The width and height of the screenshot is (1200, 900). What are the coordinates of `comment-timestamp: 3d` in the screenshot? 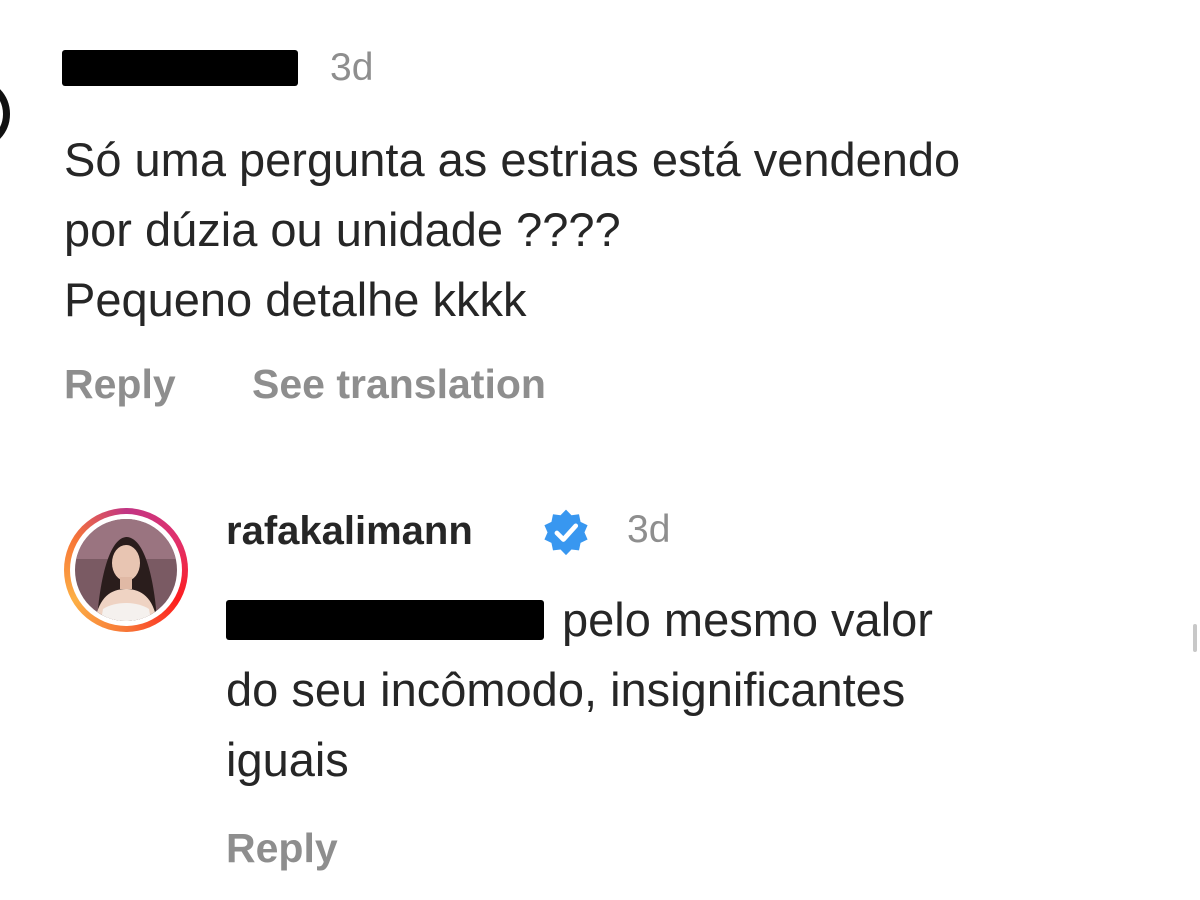 It's located at (352, 67).